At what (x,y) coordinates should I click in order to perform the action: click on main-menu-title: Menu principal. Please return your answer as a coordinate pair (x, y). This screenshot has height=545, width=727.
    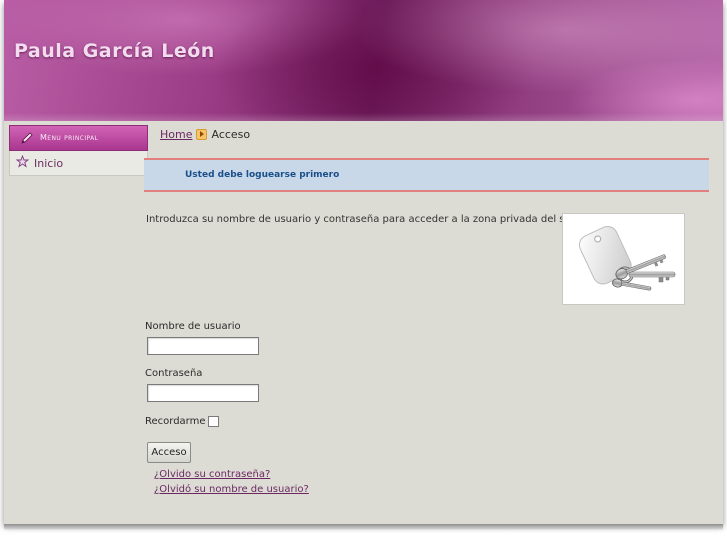
    Looking at the image, I should click on (69, 137).